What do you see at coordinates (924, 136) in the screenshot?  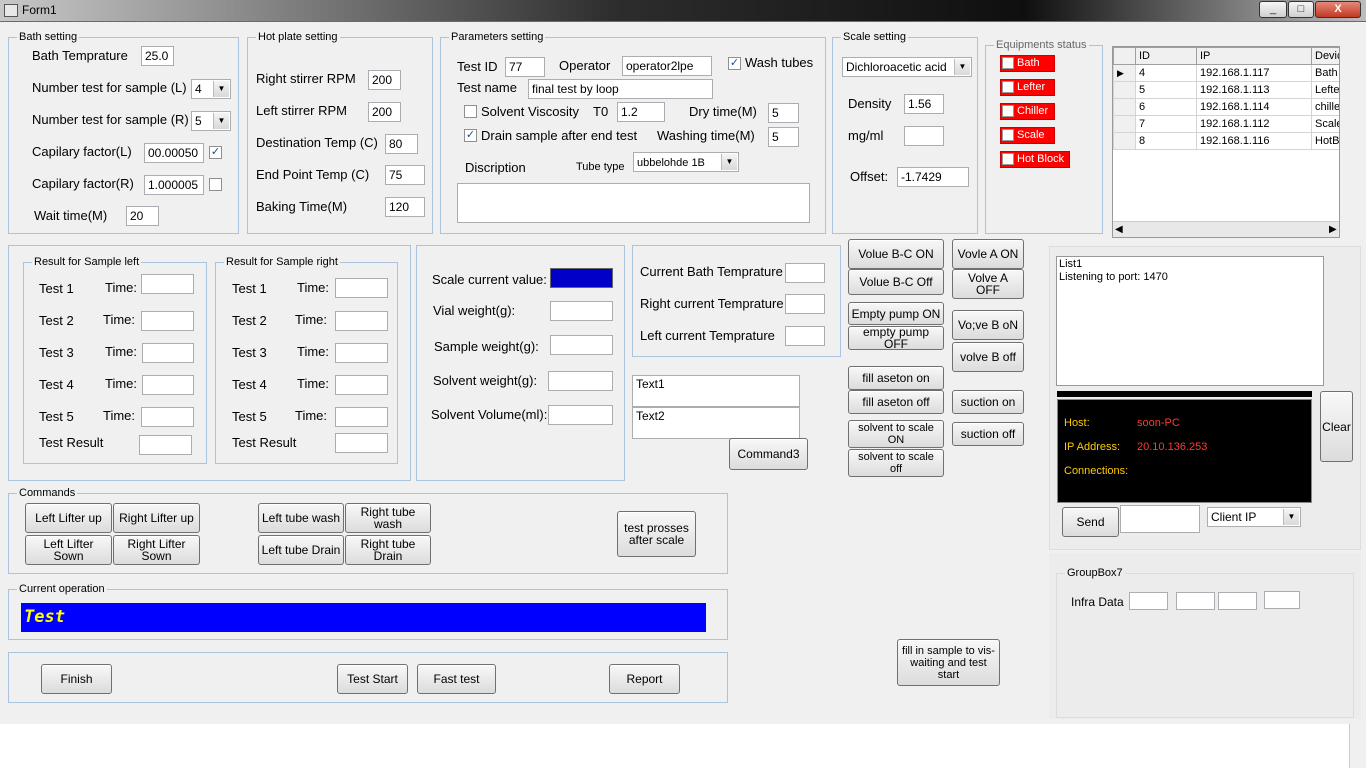 I see `mgml-input` at bounding box center [924, 136].